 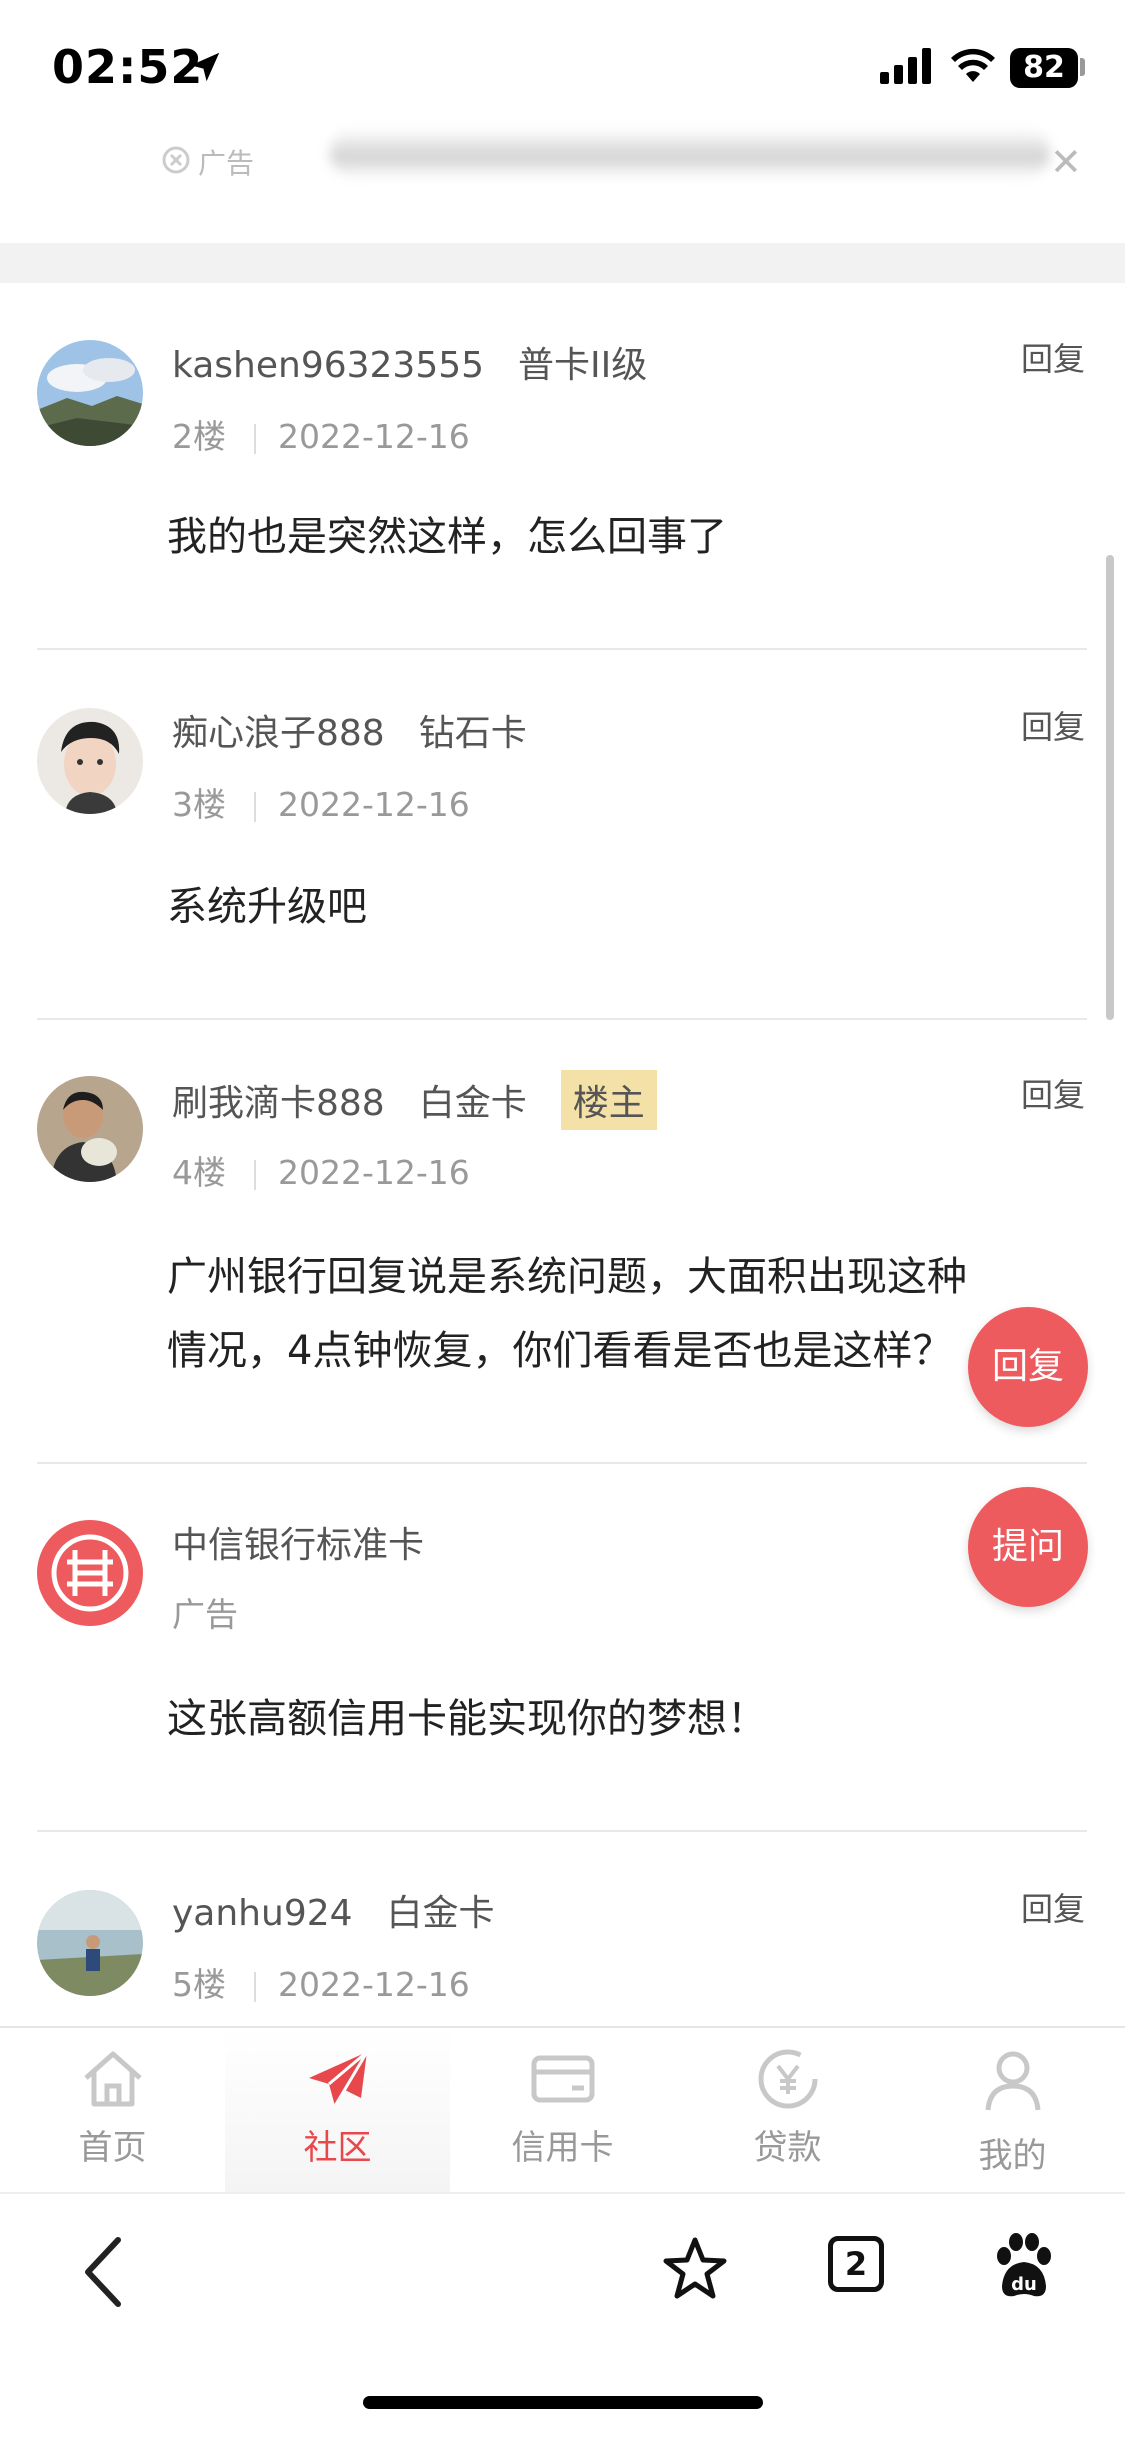 I want to click on baidu-paw-icon: du, so click(x=1024, y=2266).